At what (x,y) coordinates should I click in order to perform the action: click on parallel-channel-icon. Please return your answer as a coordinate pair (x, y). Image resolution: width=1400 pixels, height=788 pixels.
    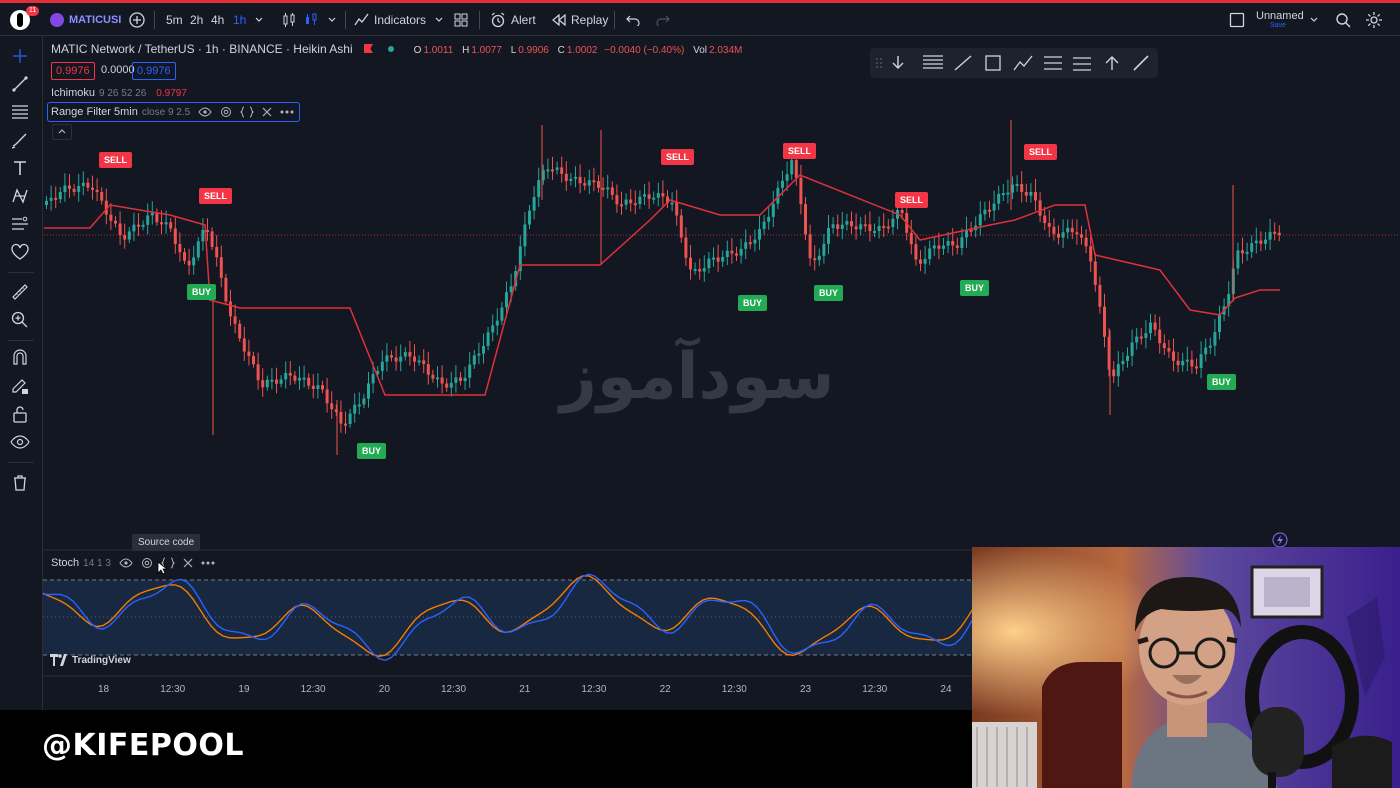
    Looking at the image, I should click on (1082, 64).